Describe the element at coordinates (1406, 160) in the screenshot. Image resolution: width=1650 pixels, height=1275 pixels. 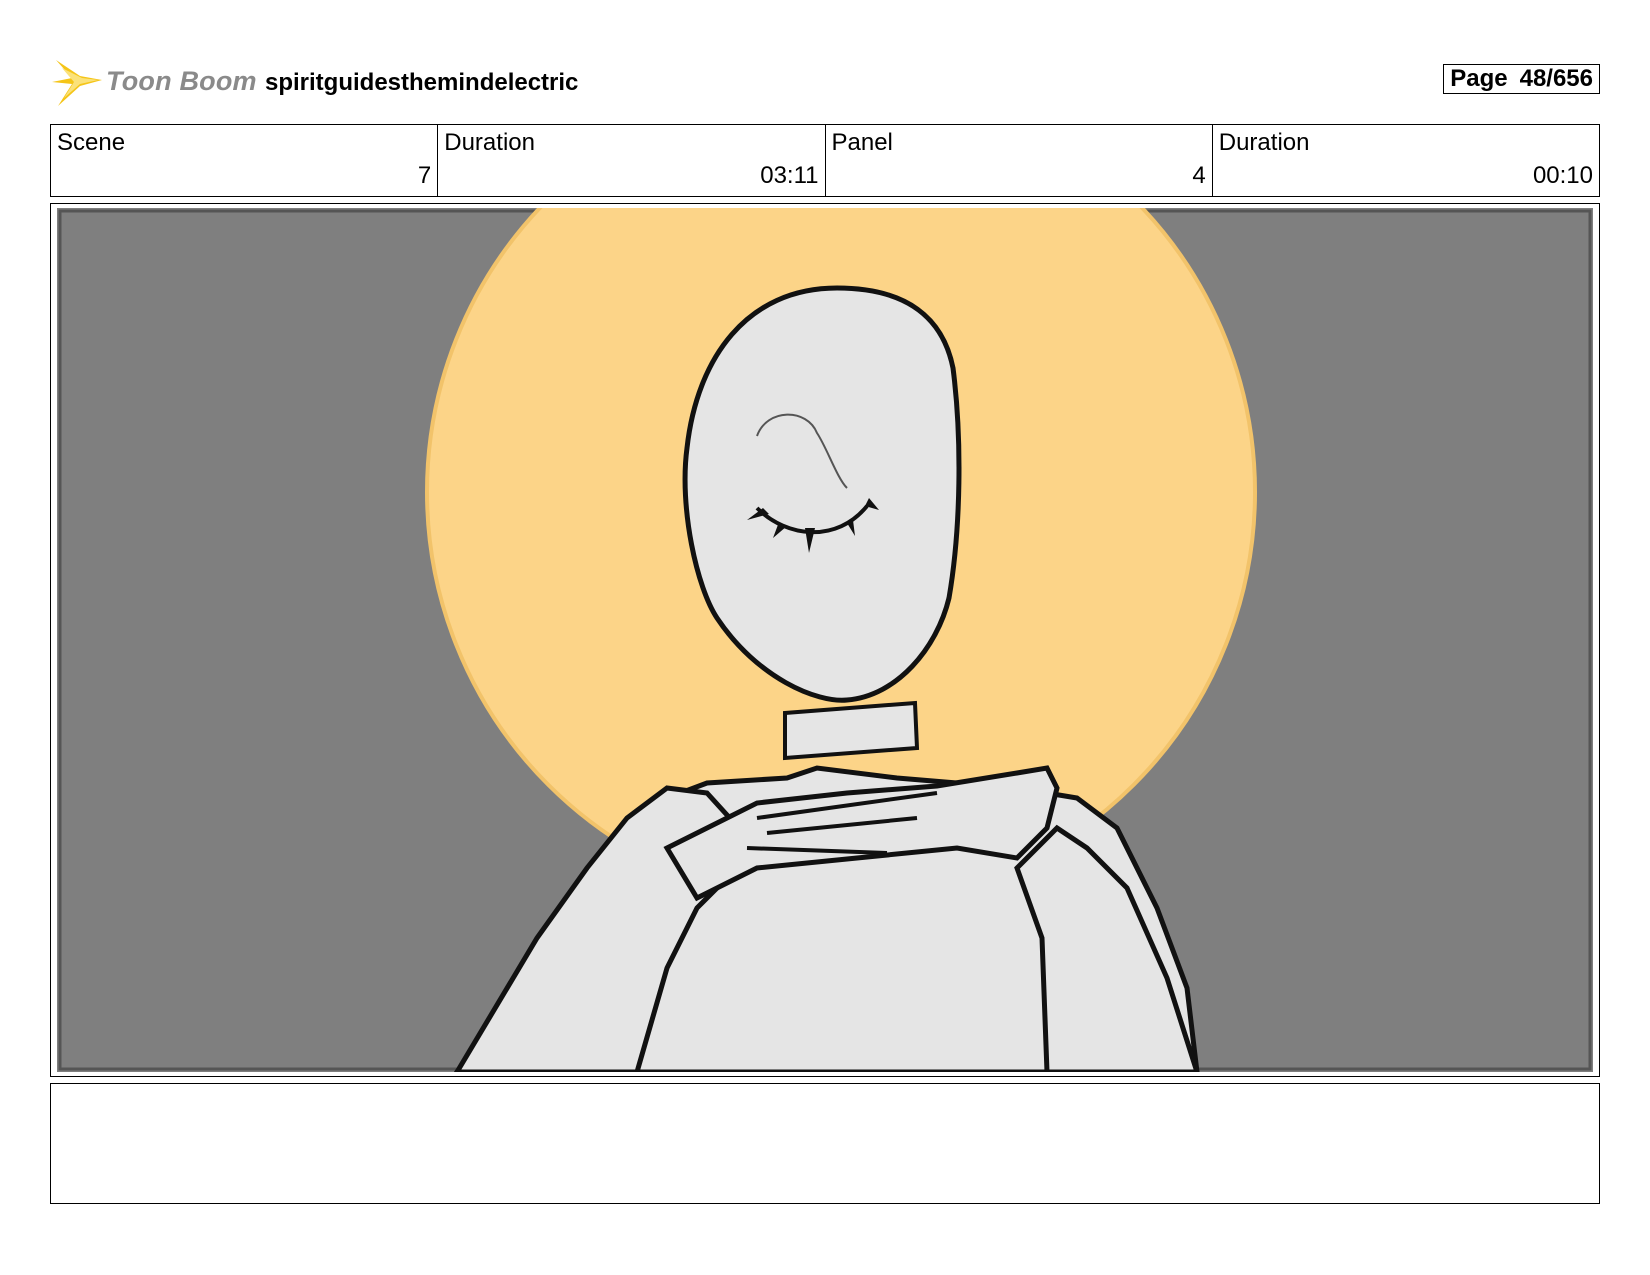
I see `panel-duration-cell: Duration 00:10` at that location.